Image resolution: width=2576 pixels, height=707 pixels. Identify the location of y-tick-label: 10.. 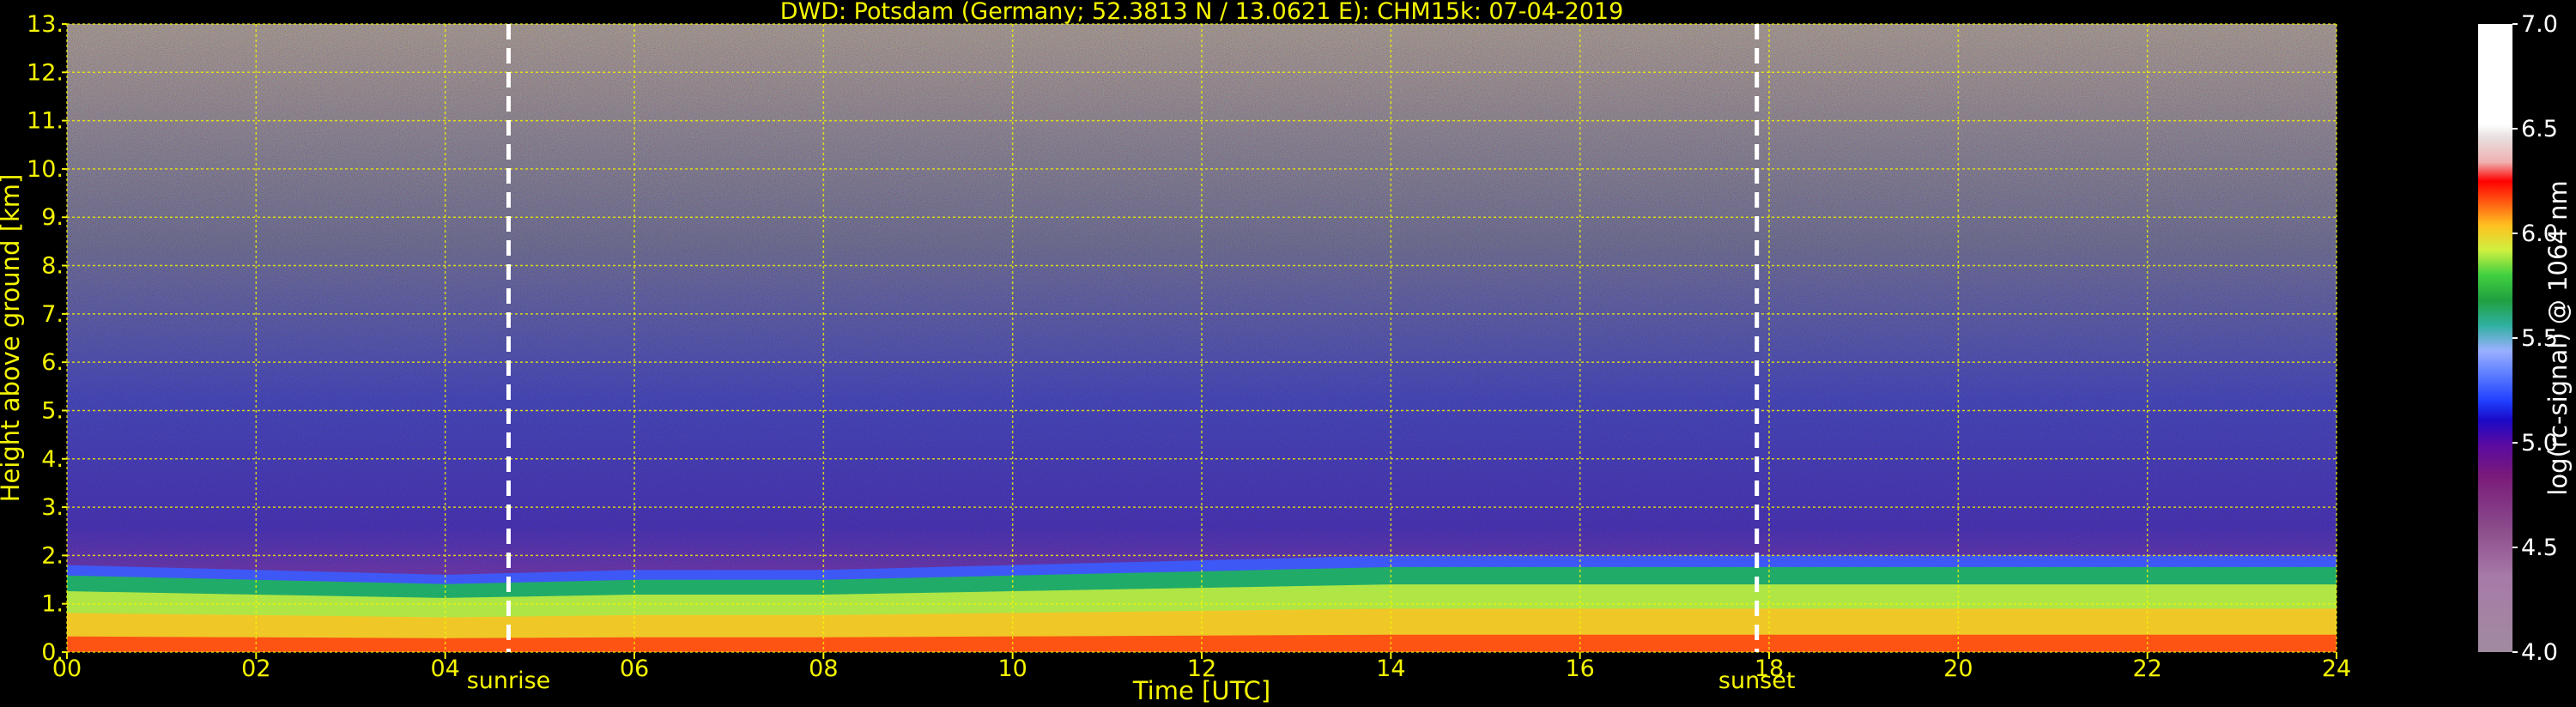
(45, 170).